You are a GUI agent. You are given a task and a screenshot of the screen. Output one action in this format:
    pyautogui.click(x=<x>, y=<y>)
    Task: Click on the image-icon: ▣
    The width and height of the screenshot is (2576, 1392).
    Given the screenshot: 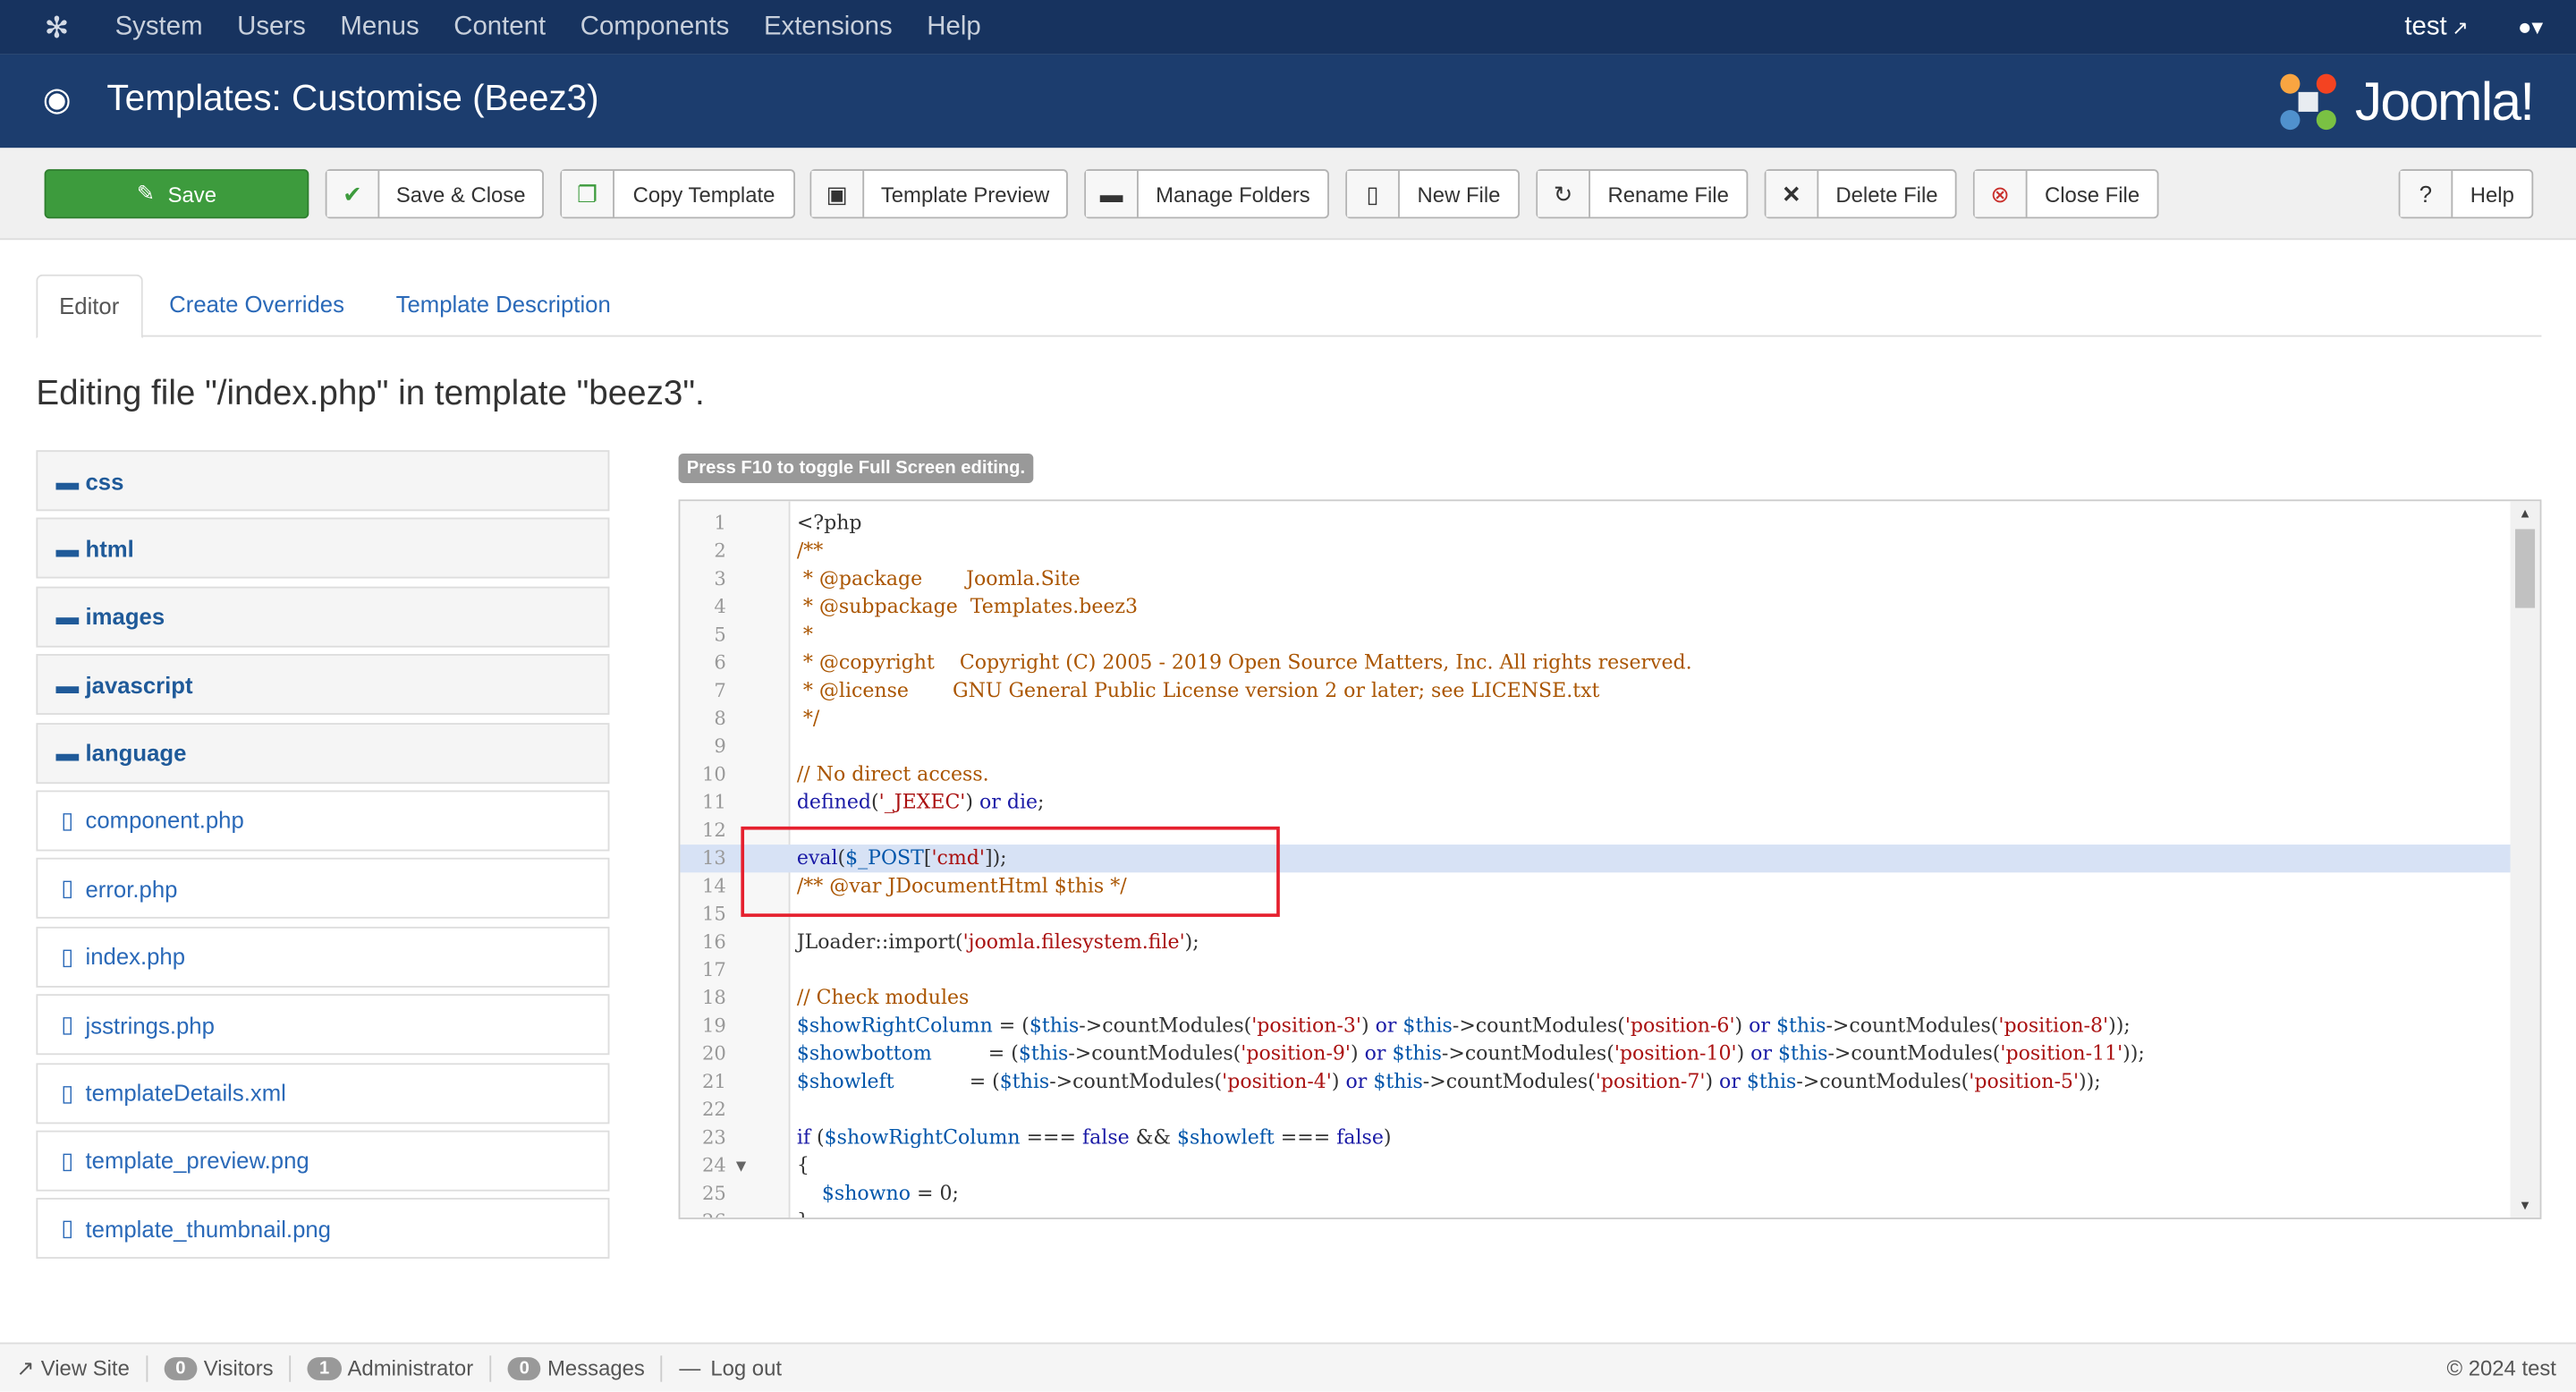 What is the action you would take?
    pyautogui.click(x=838, y=194)
    